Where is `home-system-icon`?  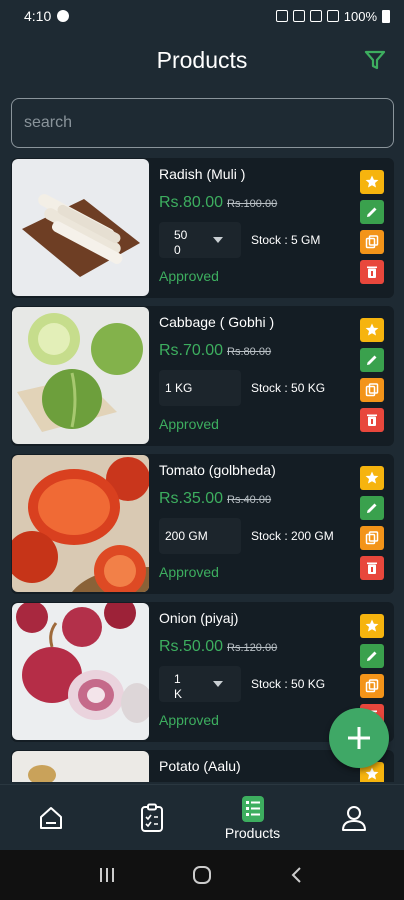
home-system-icon is located at coordinates (202, 875).